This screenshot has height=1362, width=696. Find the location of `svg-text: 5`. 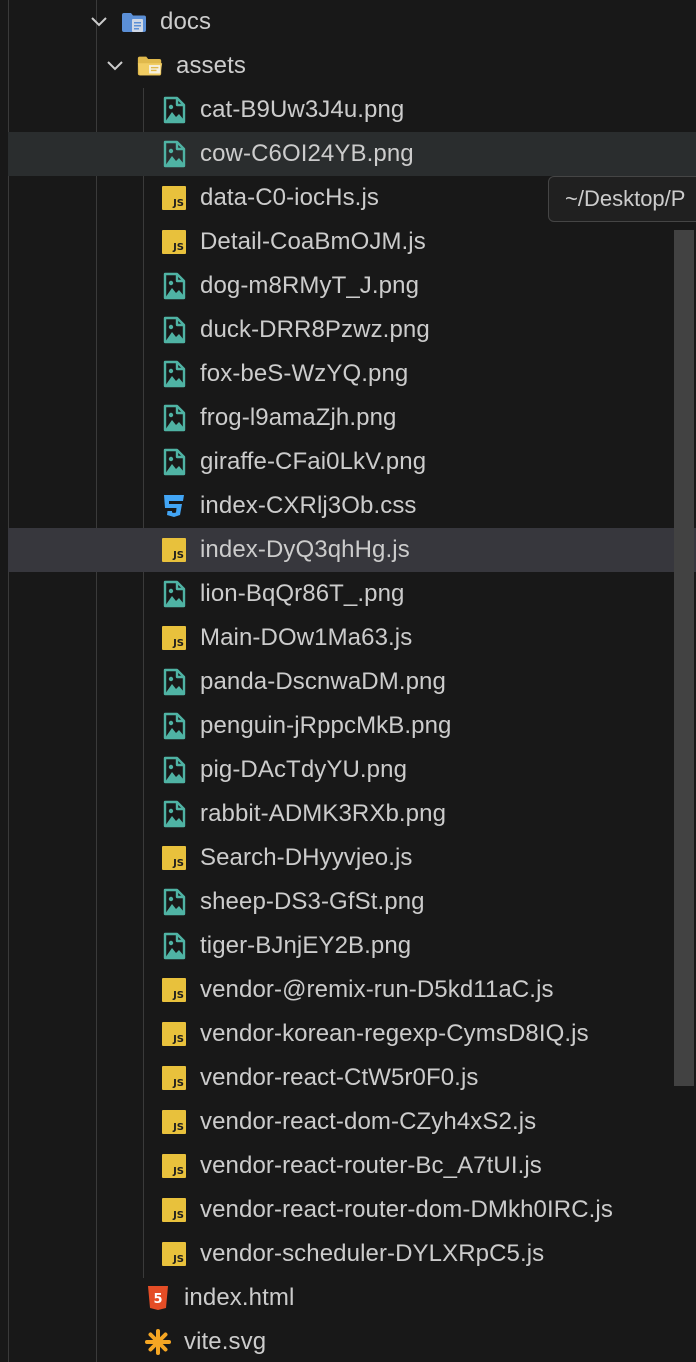

svg-text: 5 is located at coordinates (157, 1299).